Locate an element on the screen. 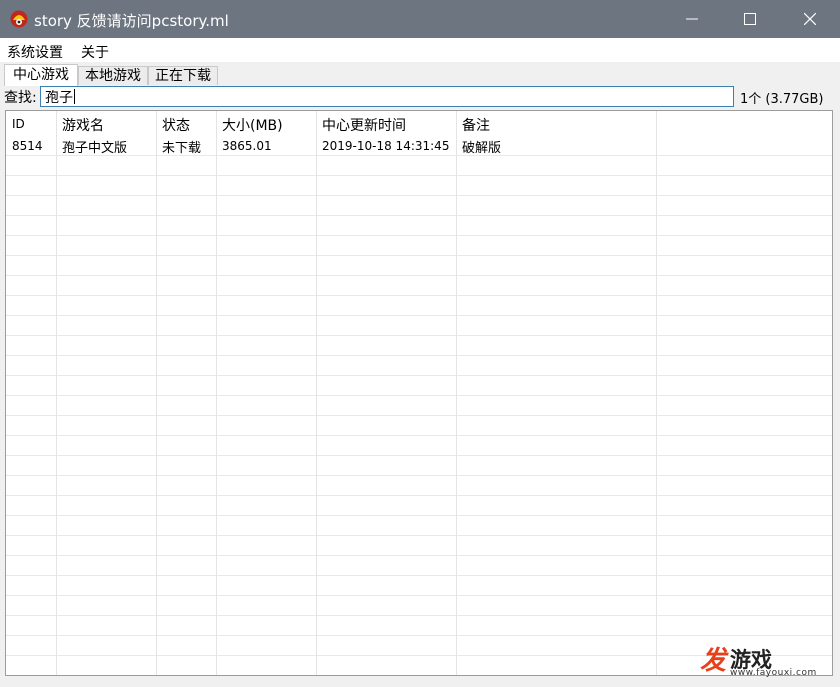 The width and height of the screenshot is (840, 687). cell-size: 3865.01 is located at coordinates (247, 146).